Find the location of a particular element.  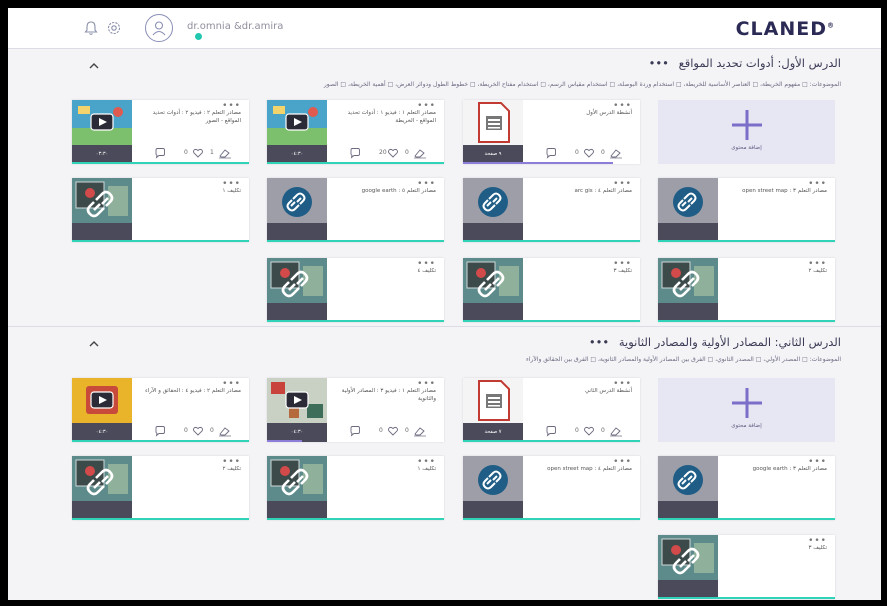

card-title: مصادر التعلم ٣ : google earth is located at coordinates (777, 469).